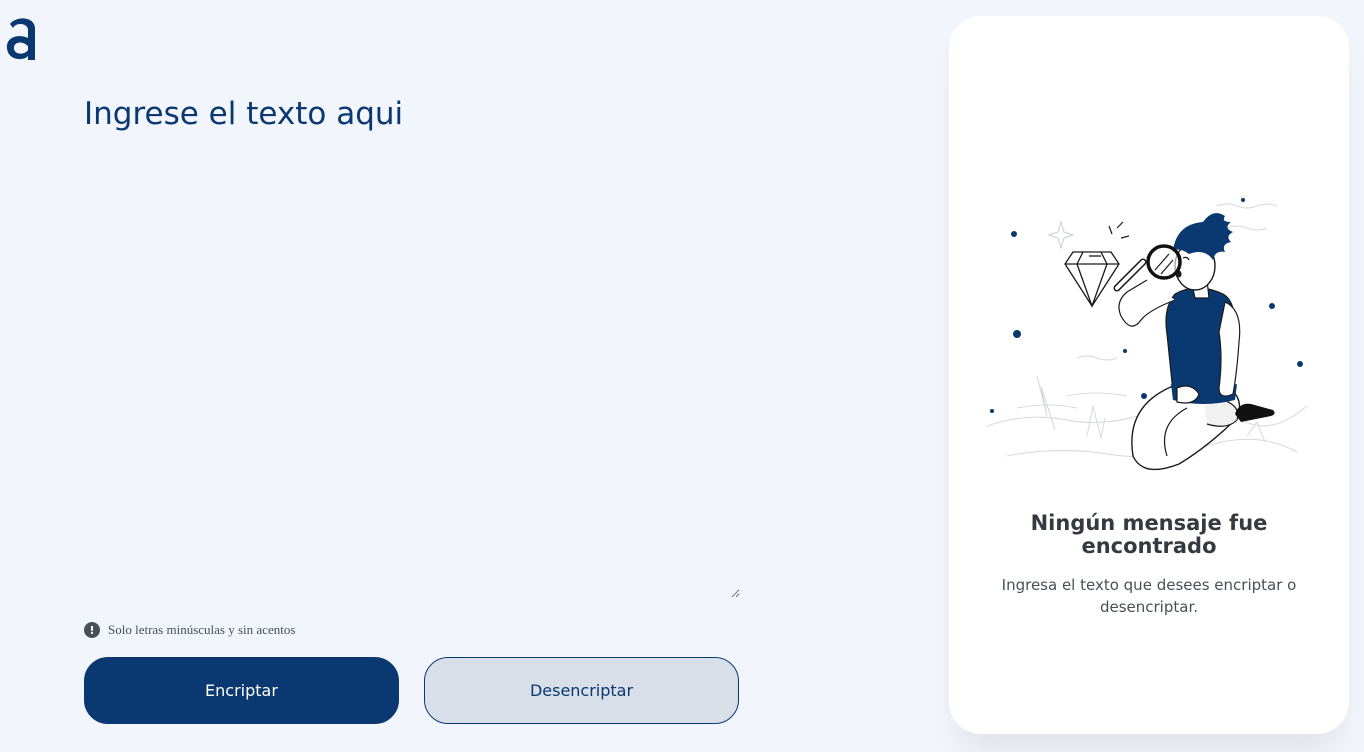 The height and width of the screenshot is (752, 1364). I want to click on alura-logo-icon, so click(22, 39).